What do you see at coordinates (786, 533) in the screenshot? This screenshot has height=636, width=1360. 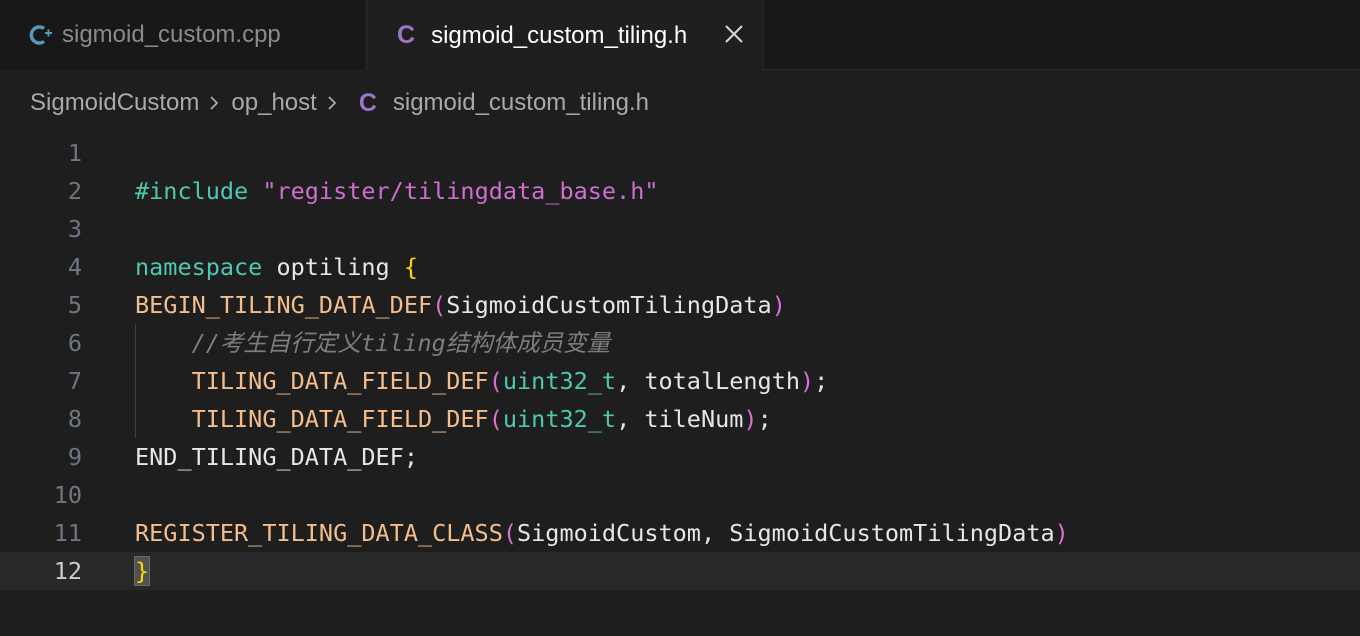 I see `code-token: SigmoidCustom, SigmoidCustomTilingData` at bounding box center [786, 533].